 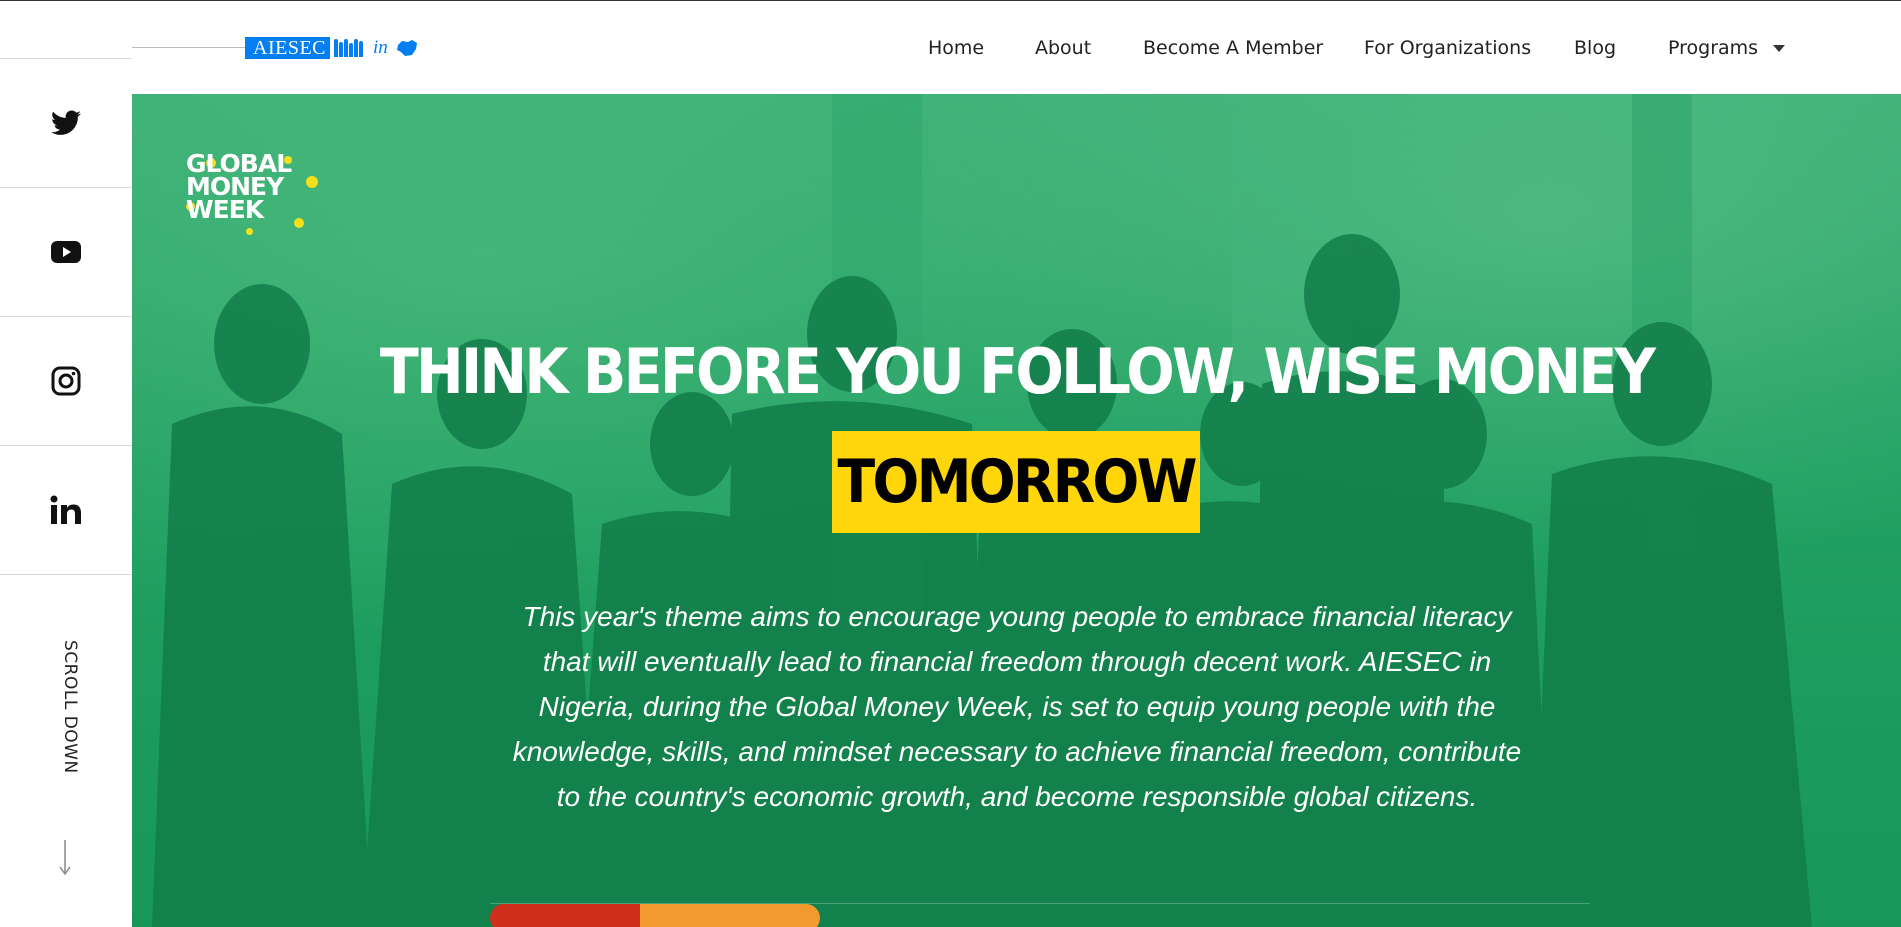 I want to click on nav-for-organizations: For Organizations, so click(x=1447, y=48).